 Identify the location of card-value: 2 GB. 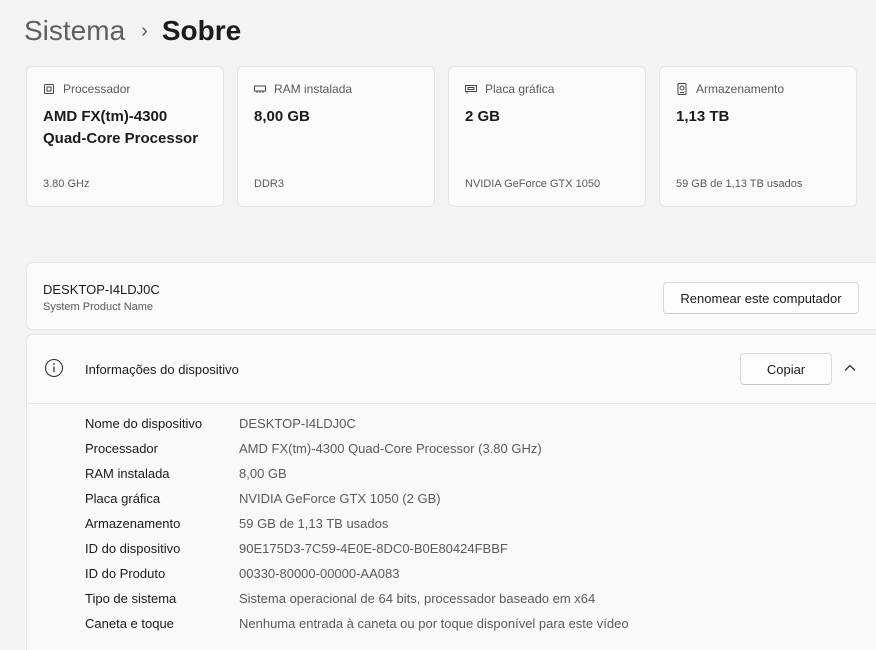
(483, 116).